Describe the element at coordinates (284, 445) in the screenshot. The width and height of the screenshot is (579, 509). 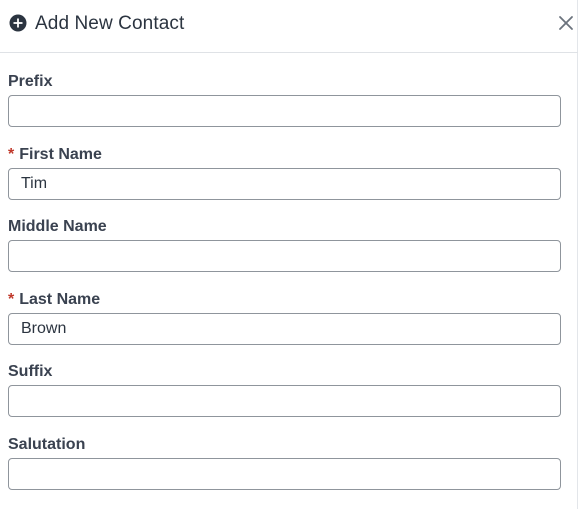
I see `salutation-label: Salutation` at that location.